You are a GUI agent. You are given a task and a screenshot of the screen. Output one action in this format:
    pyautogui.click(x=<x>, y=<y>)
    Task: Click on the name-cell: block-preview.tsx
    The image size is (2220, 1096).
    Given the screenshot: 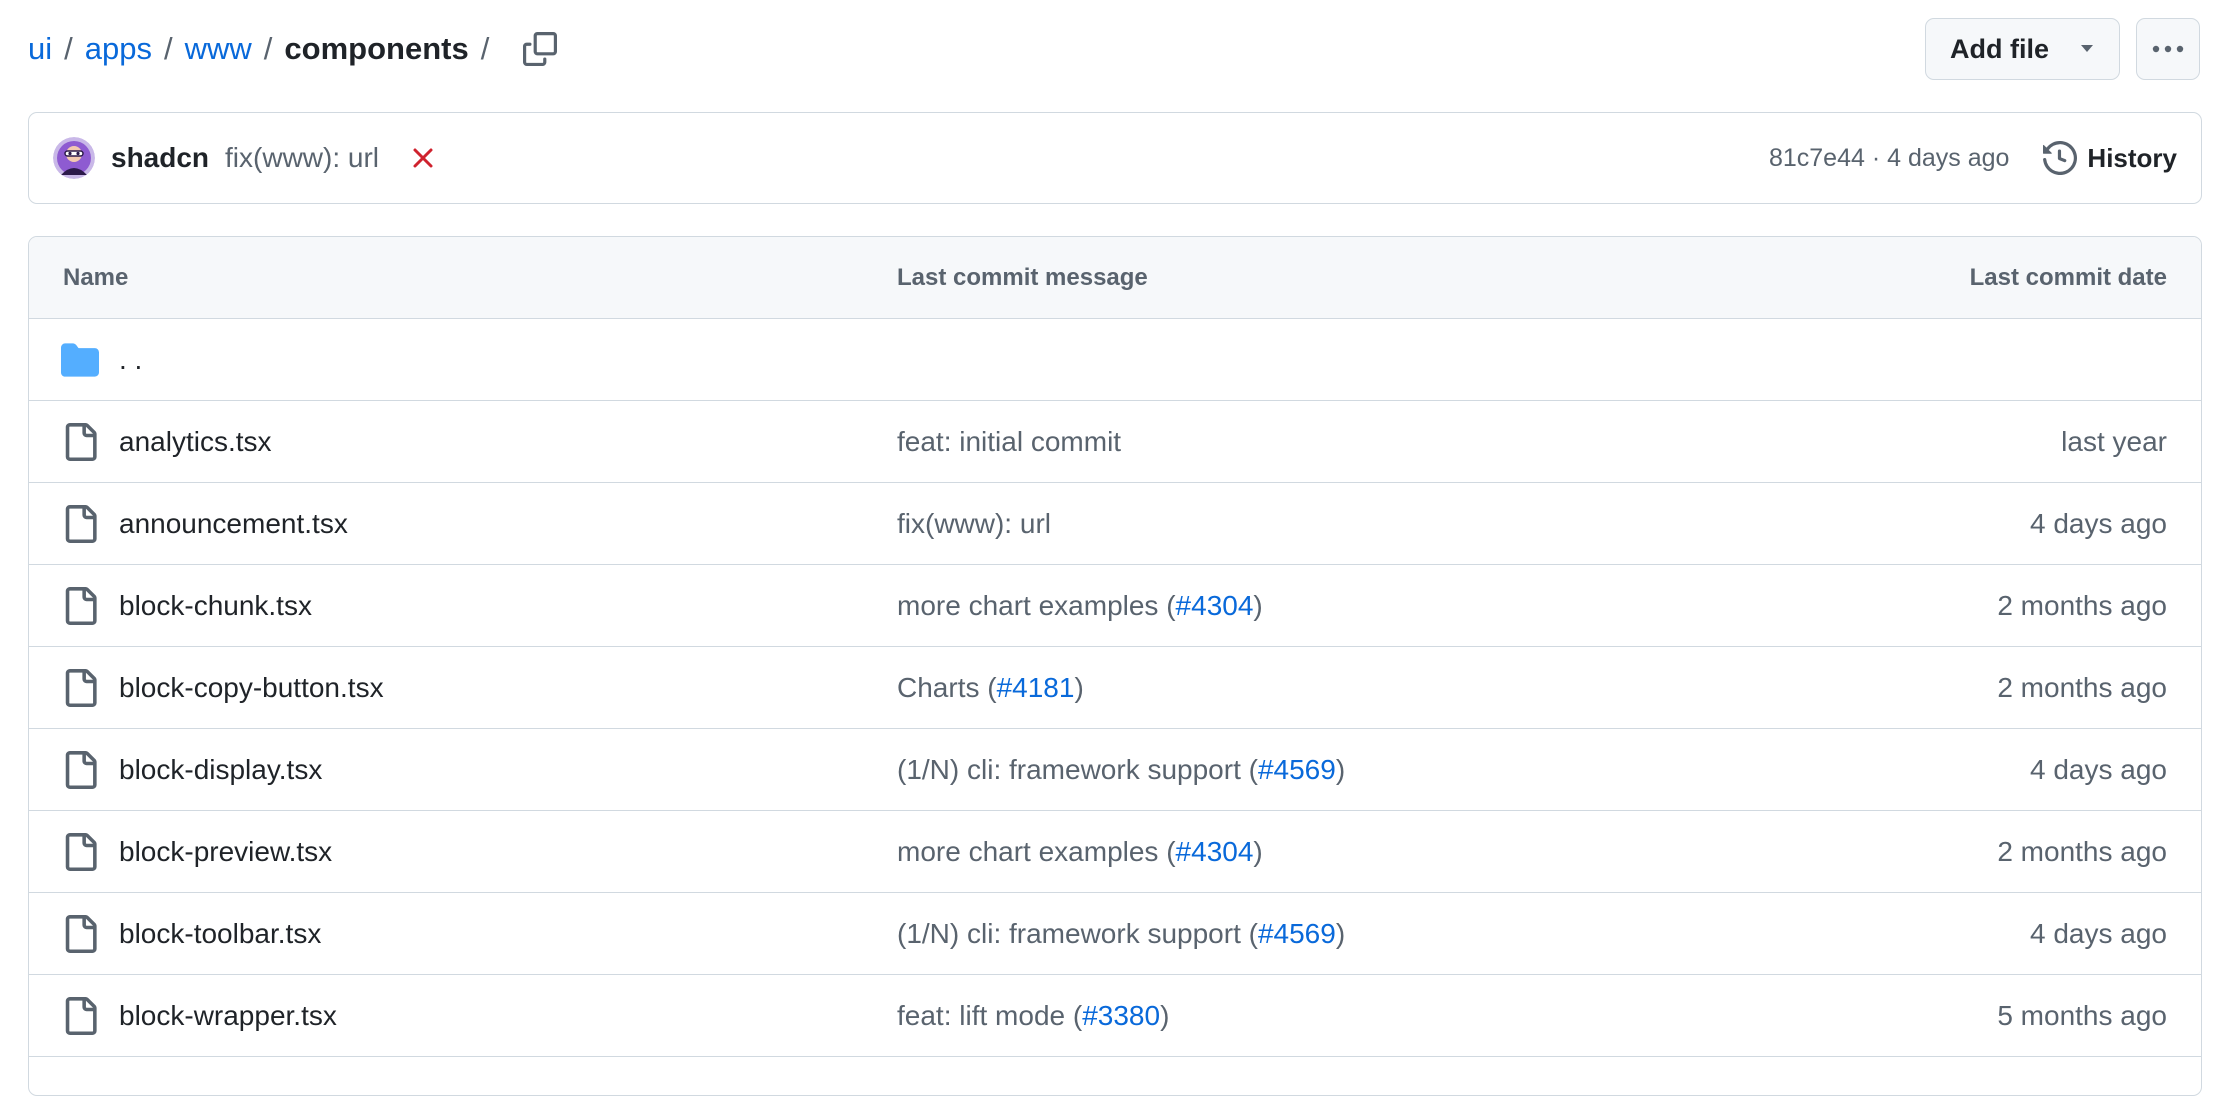 What is the action you would take?
    pyautogui.click(x=463, y=851)
    